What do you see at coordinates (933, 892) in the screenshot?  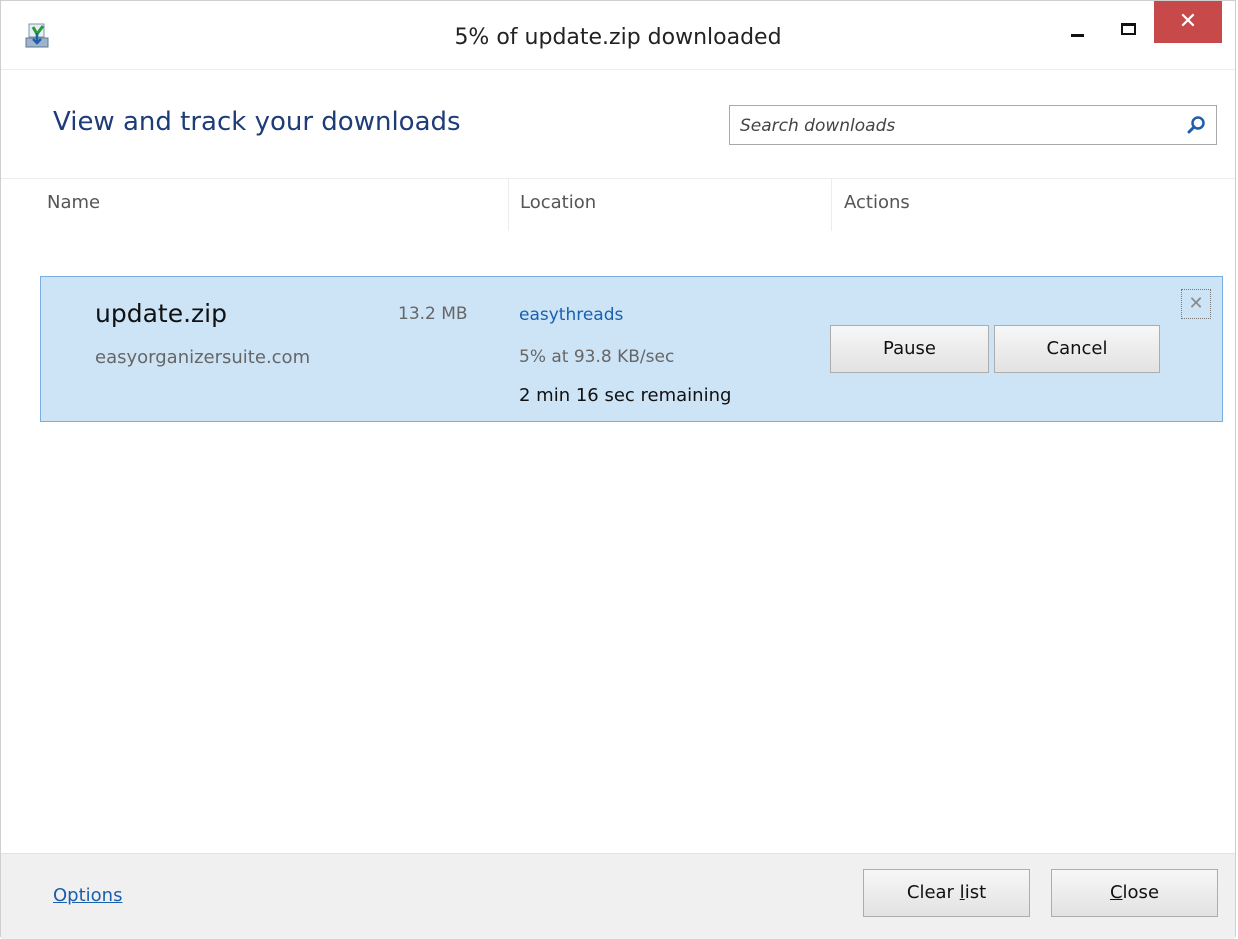 I see `clear-label-part: Clear` at bounding box center [933, 892].